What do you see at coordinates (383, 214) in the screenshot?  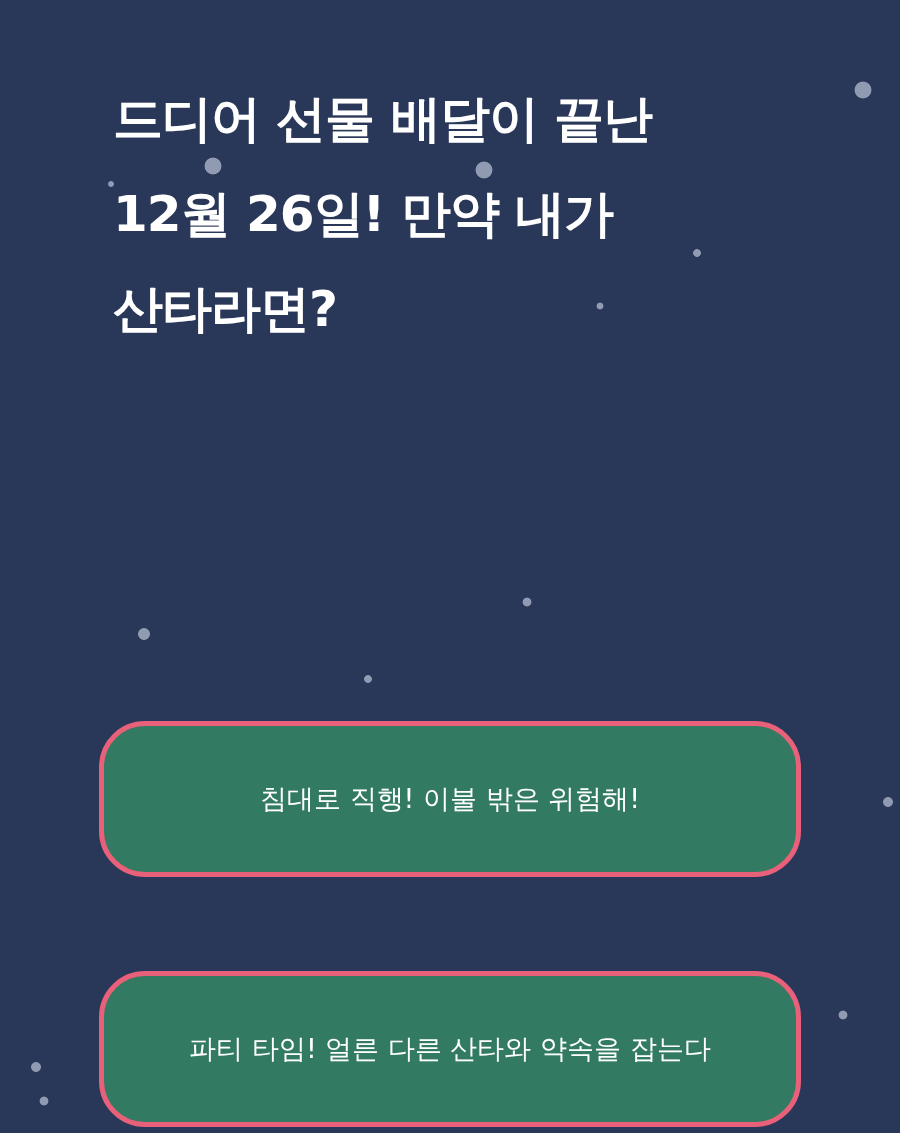 I see `question-title: 드디어 선물 배달이 끝난 12월 26일! 만약 내가 산타라면?` at bounding box center [383, 214].